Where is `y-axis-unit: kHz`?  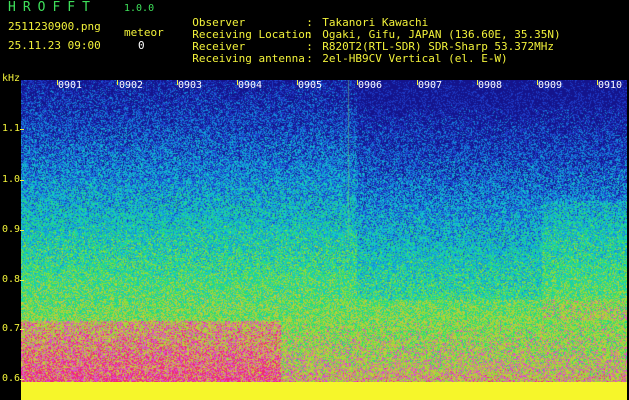 y-axis-unit: kHz is located at coordinates (11, 78).